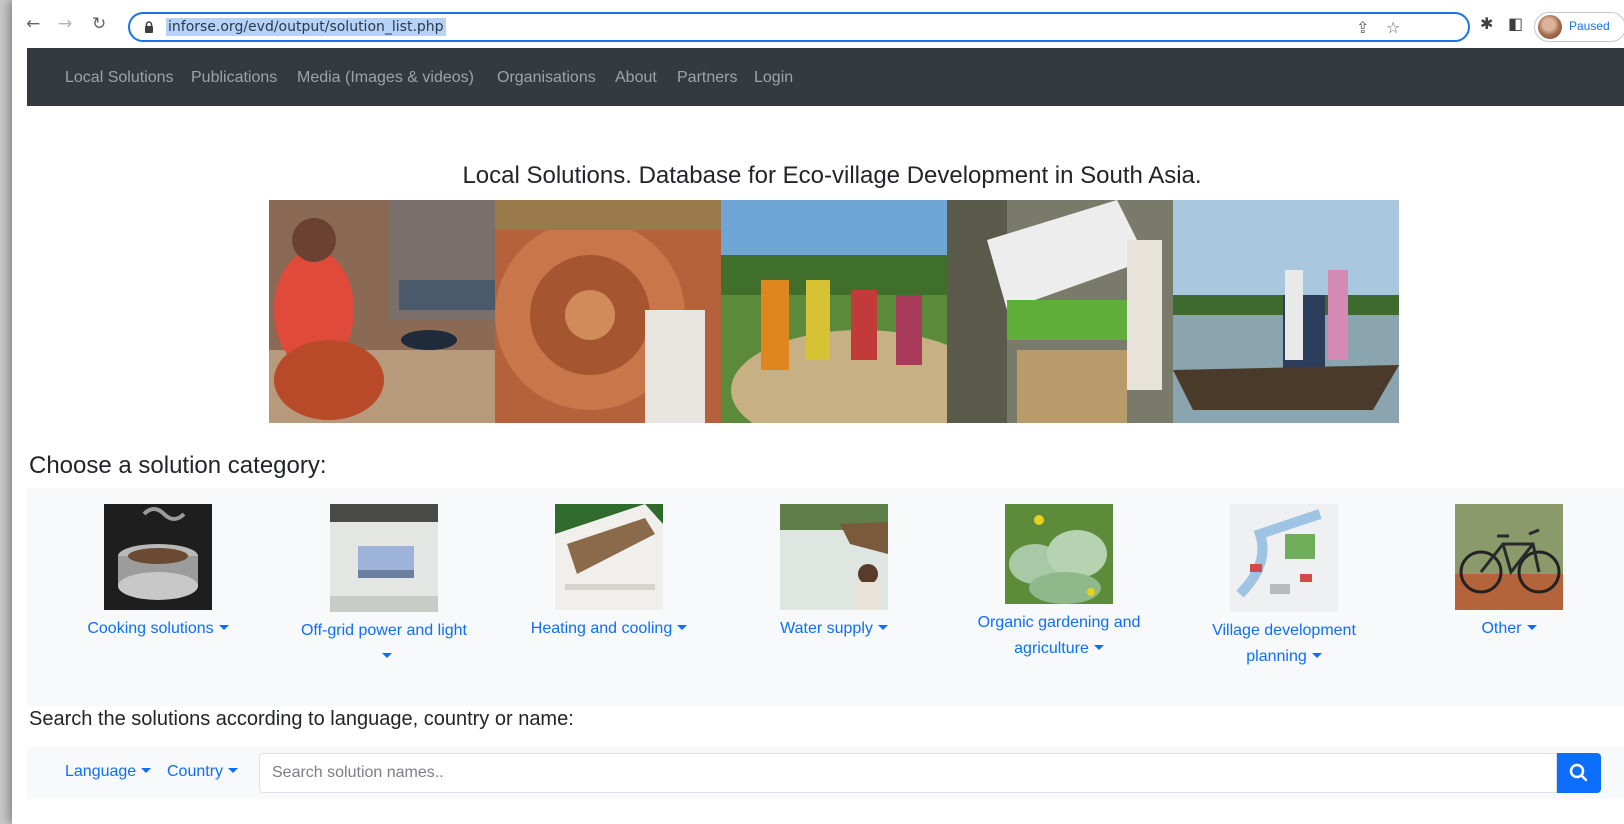 This screenshot has width=1624, height=824. I want to click on search-input, so click(908, 773).